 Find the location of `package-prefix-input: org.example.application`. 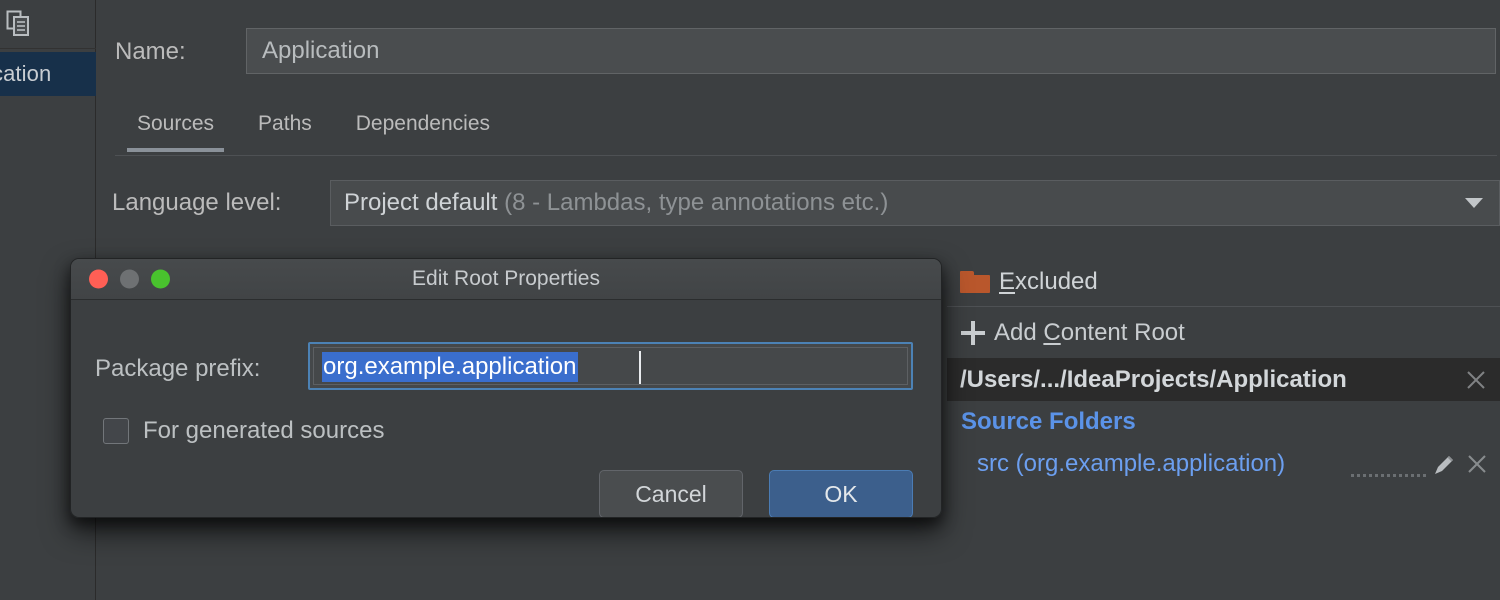

package-prefix-input: org.example.application is located at coordinates (610, 366).